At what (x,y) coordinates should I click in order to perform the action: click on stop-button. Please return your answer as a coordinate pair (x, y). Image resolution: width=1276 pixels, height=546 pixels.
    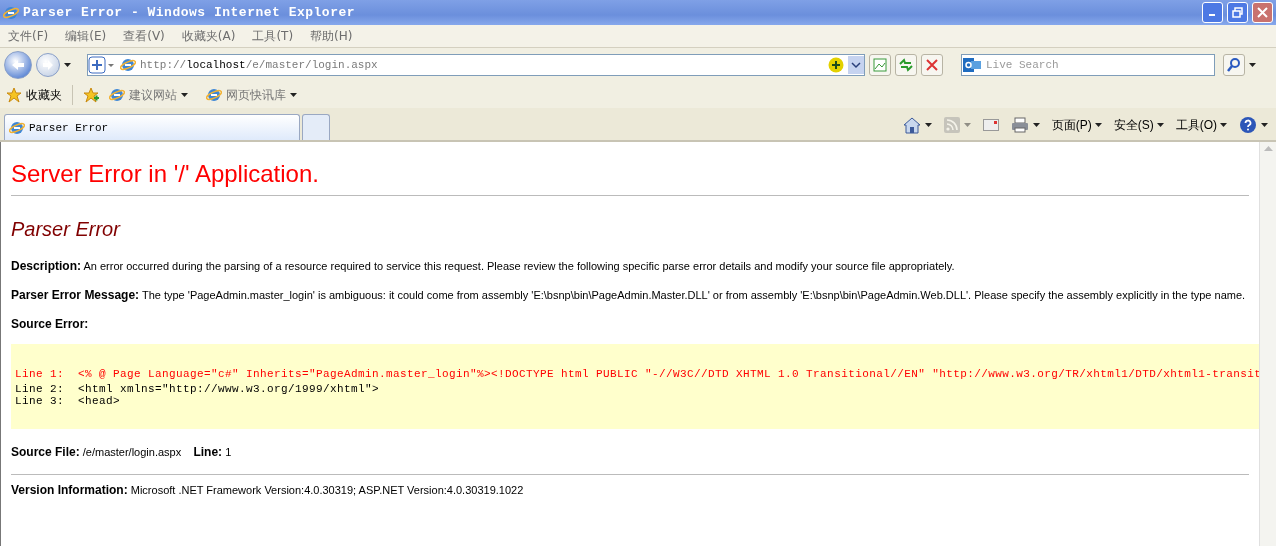
    Looking at the image, I should click on (932, 65).